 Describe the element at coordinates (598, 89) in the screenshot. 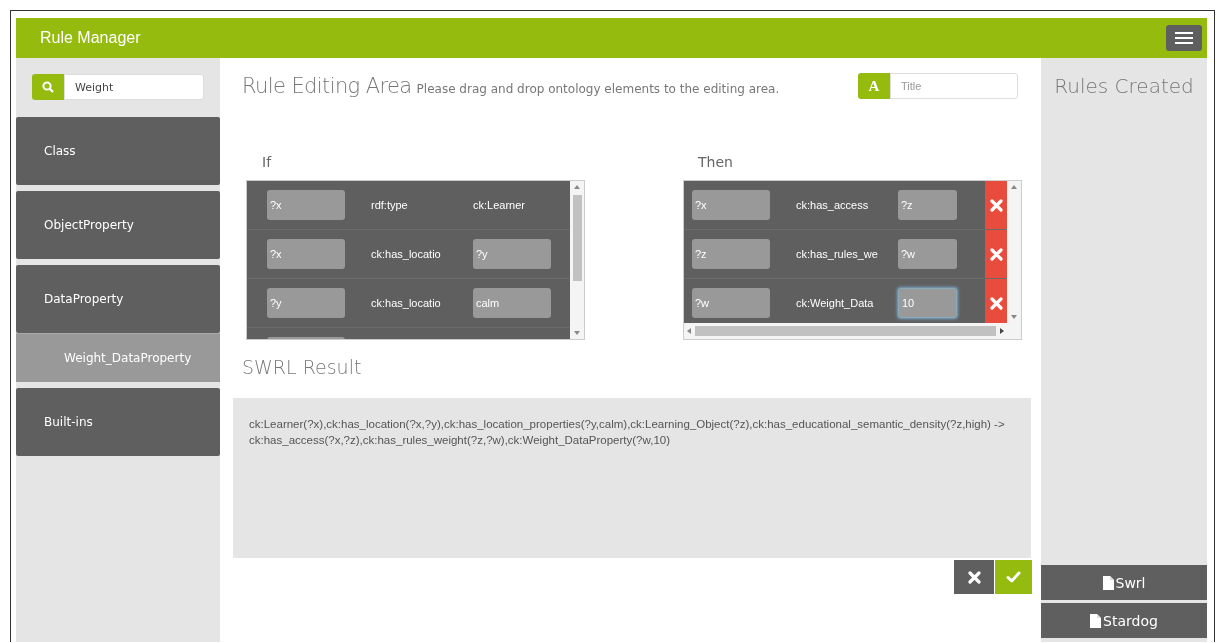

I see `hint-text: Please drag and drop ontology elements to the editing area.` at that location.